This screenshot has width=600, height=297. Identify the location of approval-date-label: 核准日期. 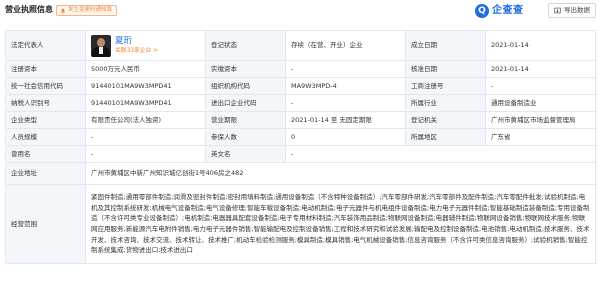
(445, 69).